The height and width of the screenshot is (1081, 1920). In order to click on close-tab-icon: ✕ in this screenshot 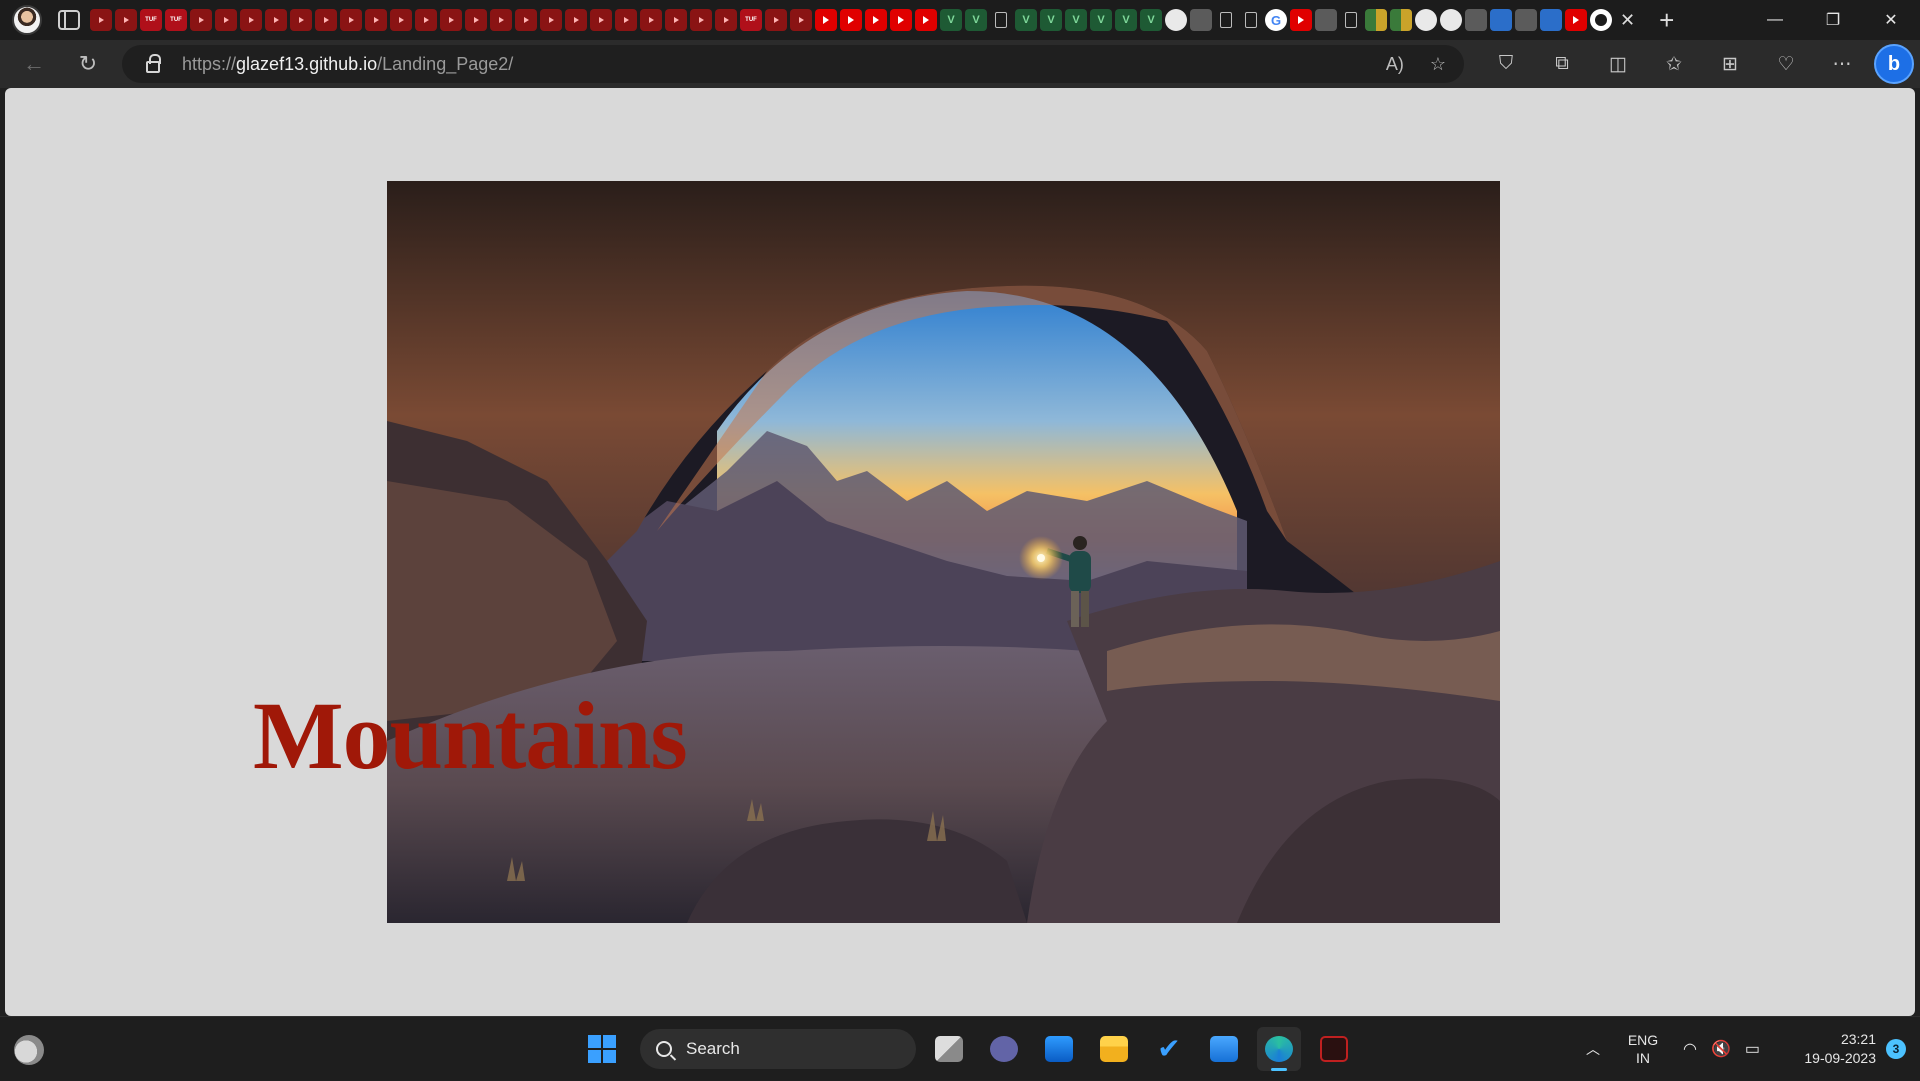, I will do `click(1627, 20)`.